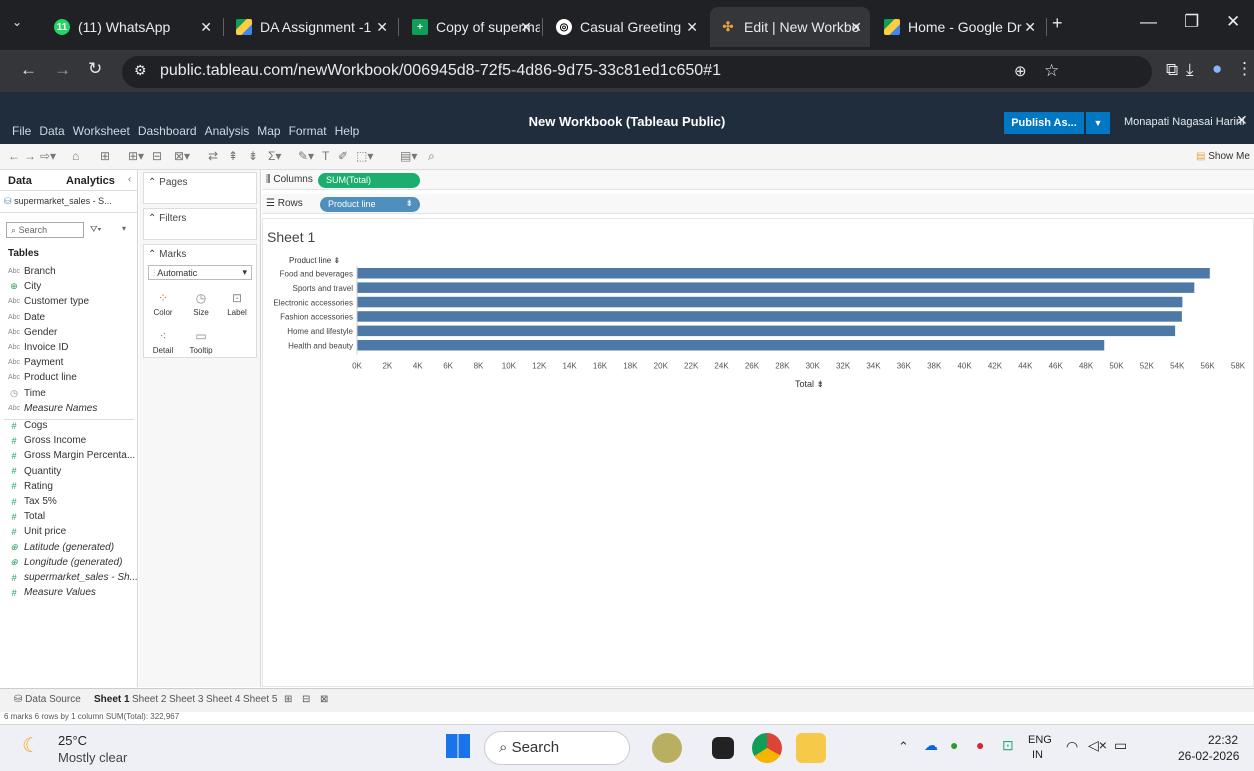  What do you see at coordinates (37, 347) in the screenshot?
I see `field-item: Abc Invoice ID` at bounding box center [37, 347].